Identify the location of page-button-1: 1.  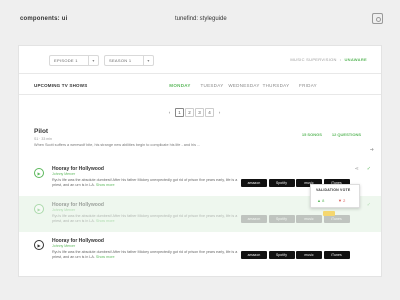
(179, 112).